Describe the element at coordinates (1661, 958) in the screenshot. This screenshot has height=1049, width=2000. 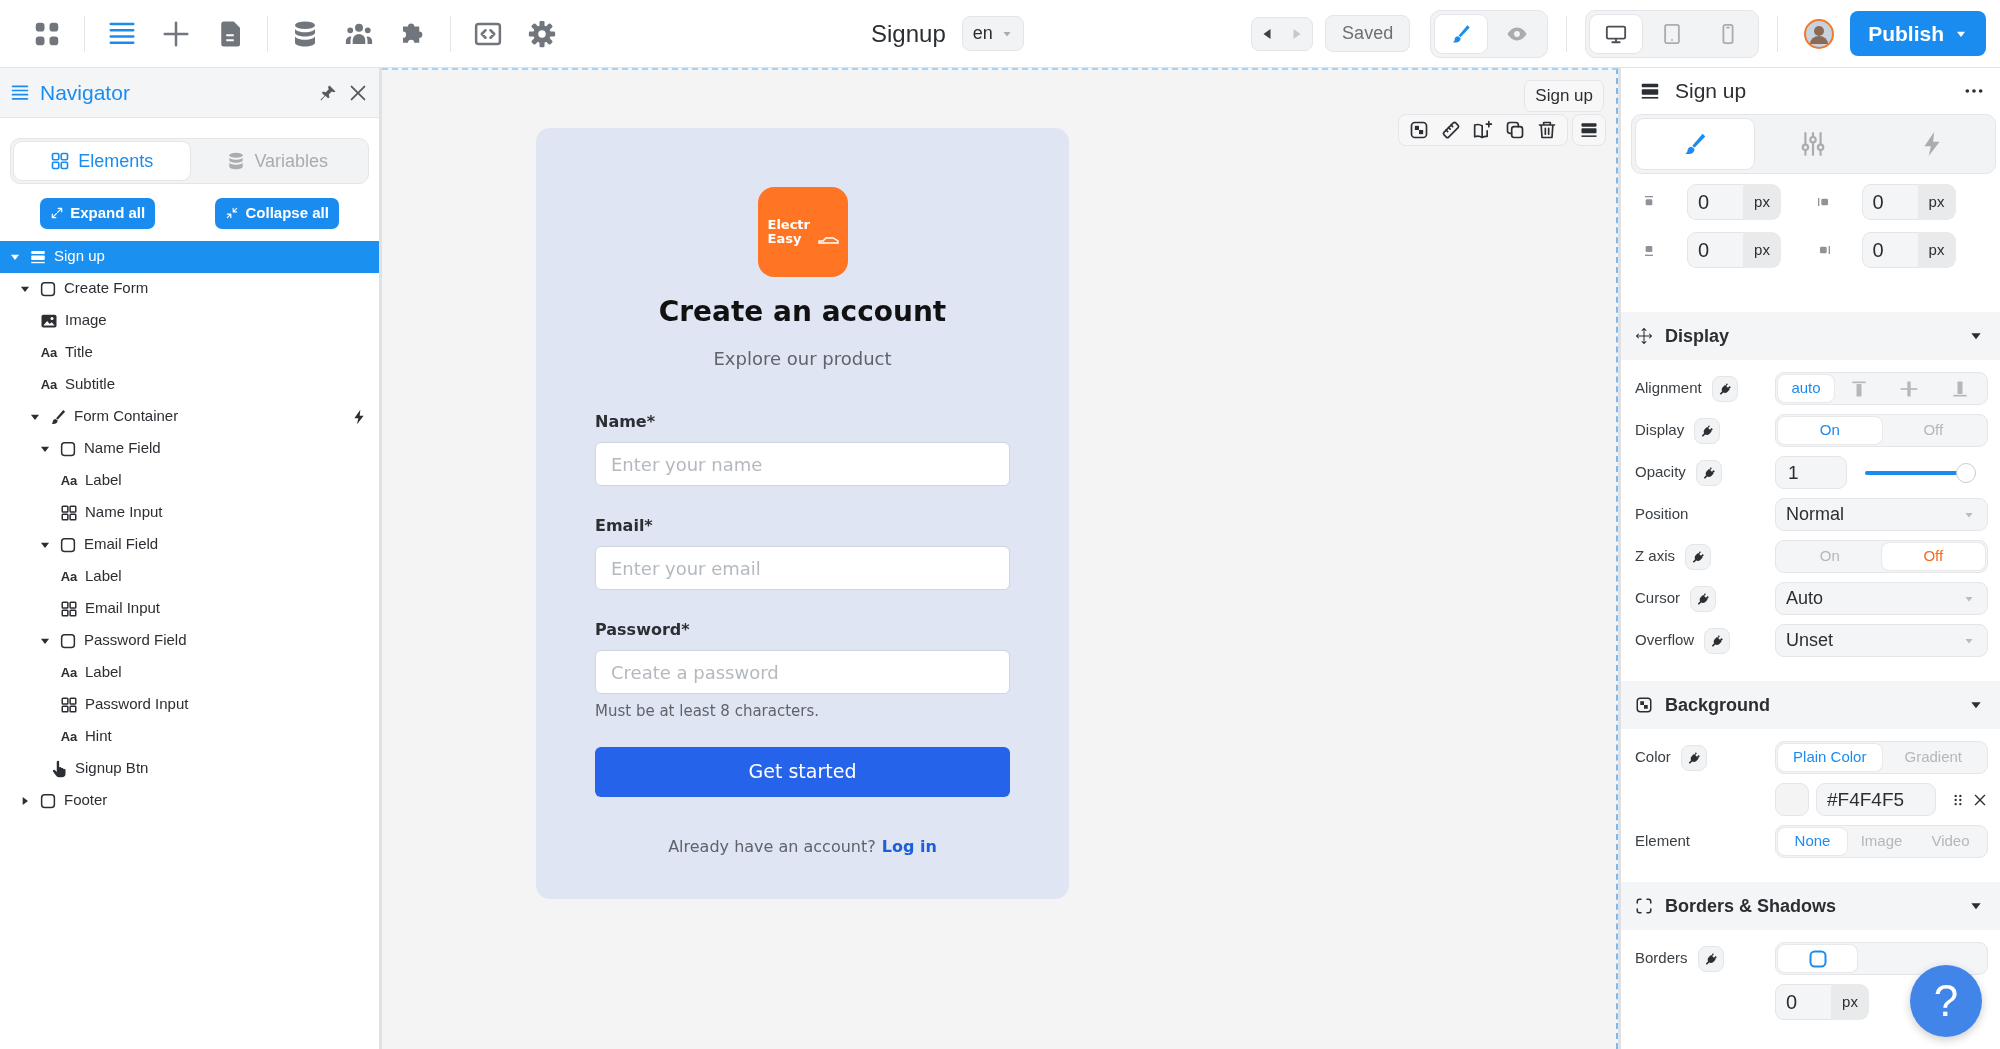
I see `property-label: Borders` at that location.